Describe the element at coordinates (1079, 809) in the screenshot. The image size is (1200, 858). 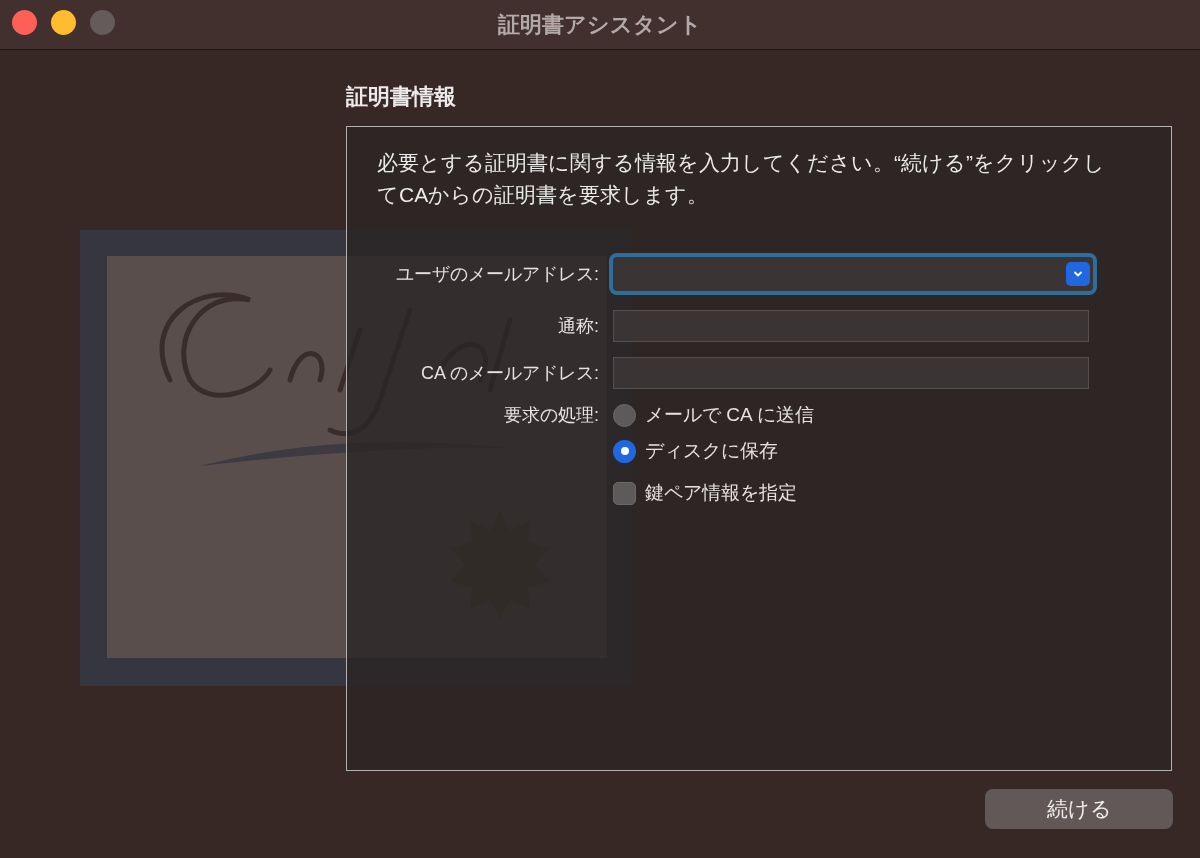
I see `continue-button: 続ける` at that location.